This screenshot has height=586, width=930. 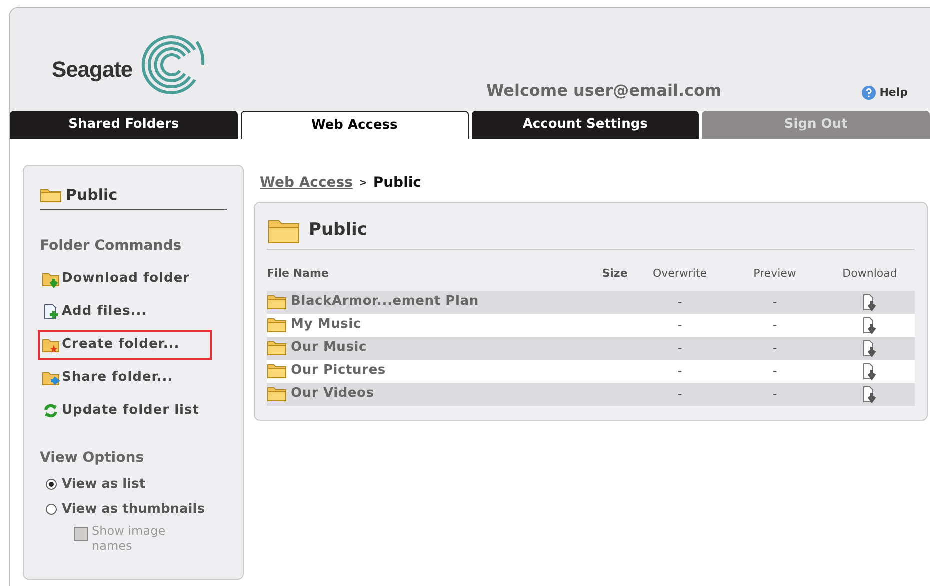 What do you see at coordinates (133, 510) in the screenshot?
I see `radio-label: View as thumbnails` at bounding box center [133, 510].